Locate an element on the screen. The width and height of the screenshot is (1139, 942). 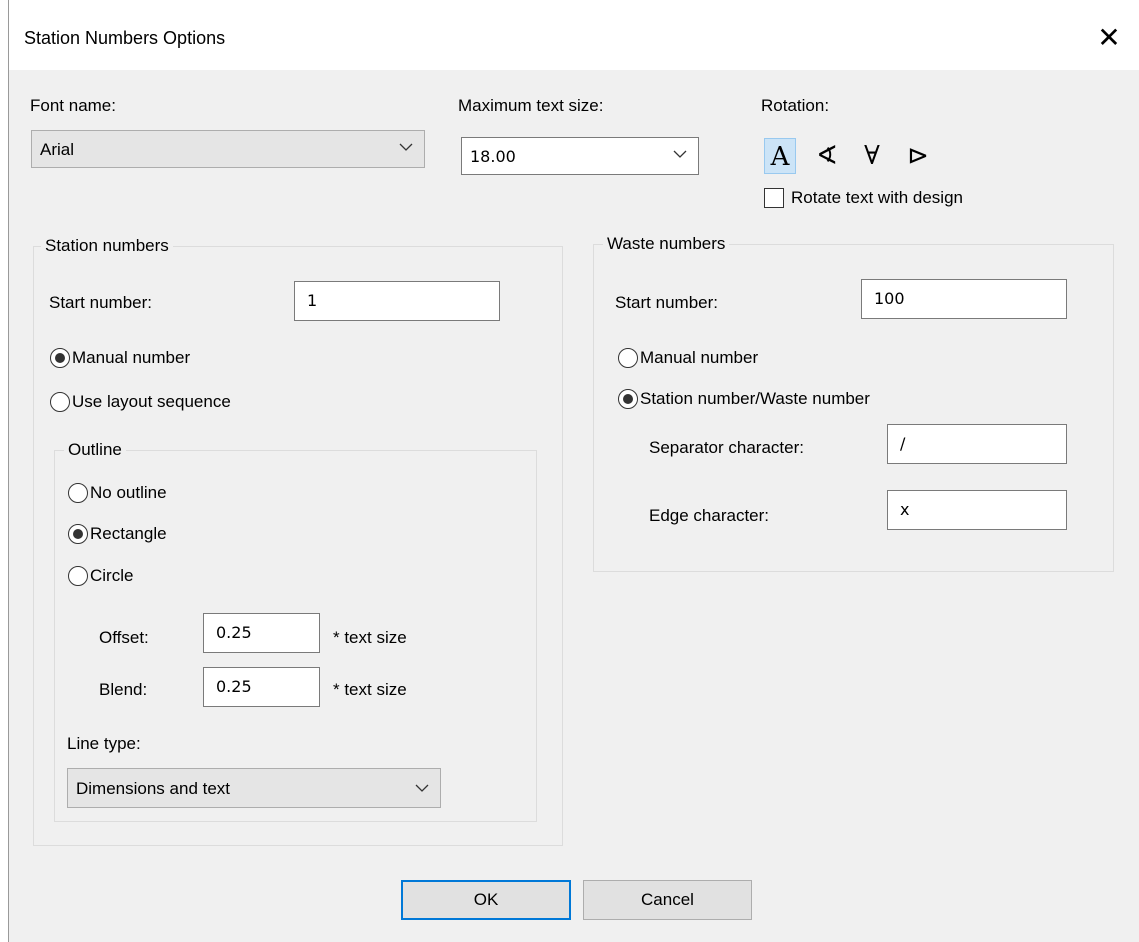
station-numbers-title: Station numbers is located at coordinates (107, 246).